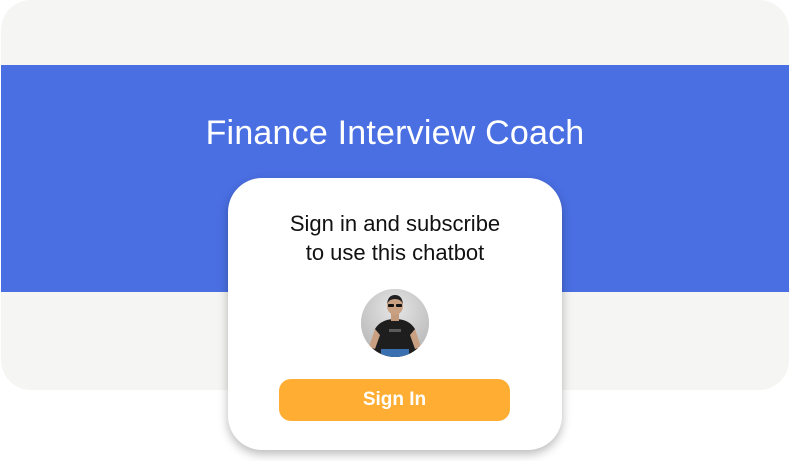 The image size is (790, 461). What do you see at coordinates (395, 252) in the screenshot?
I see `signin-message-line-2: to use this chatbot` at bounding box center [395, 252].